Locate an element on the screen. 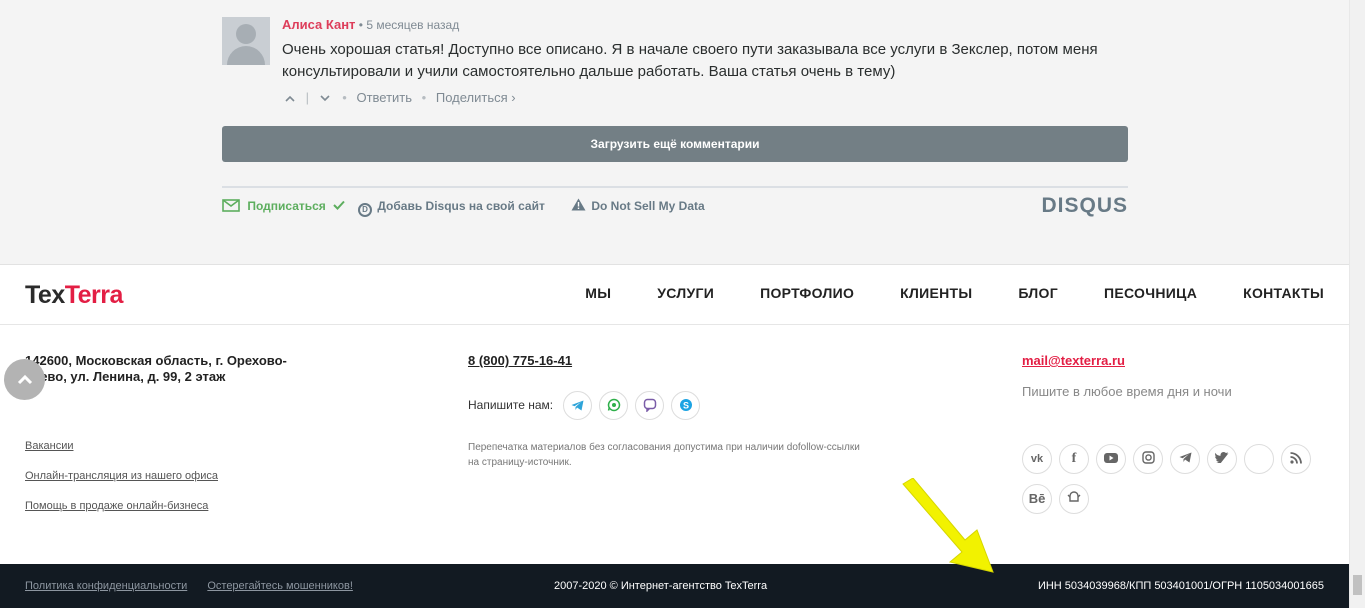 This screenshot has width=1365, height=608. annotation-arrow-icon is located at coordinates (948, 525).